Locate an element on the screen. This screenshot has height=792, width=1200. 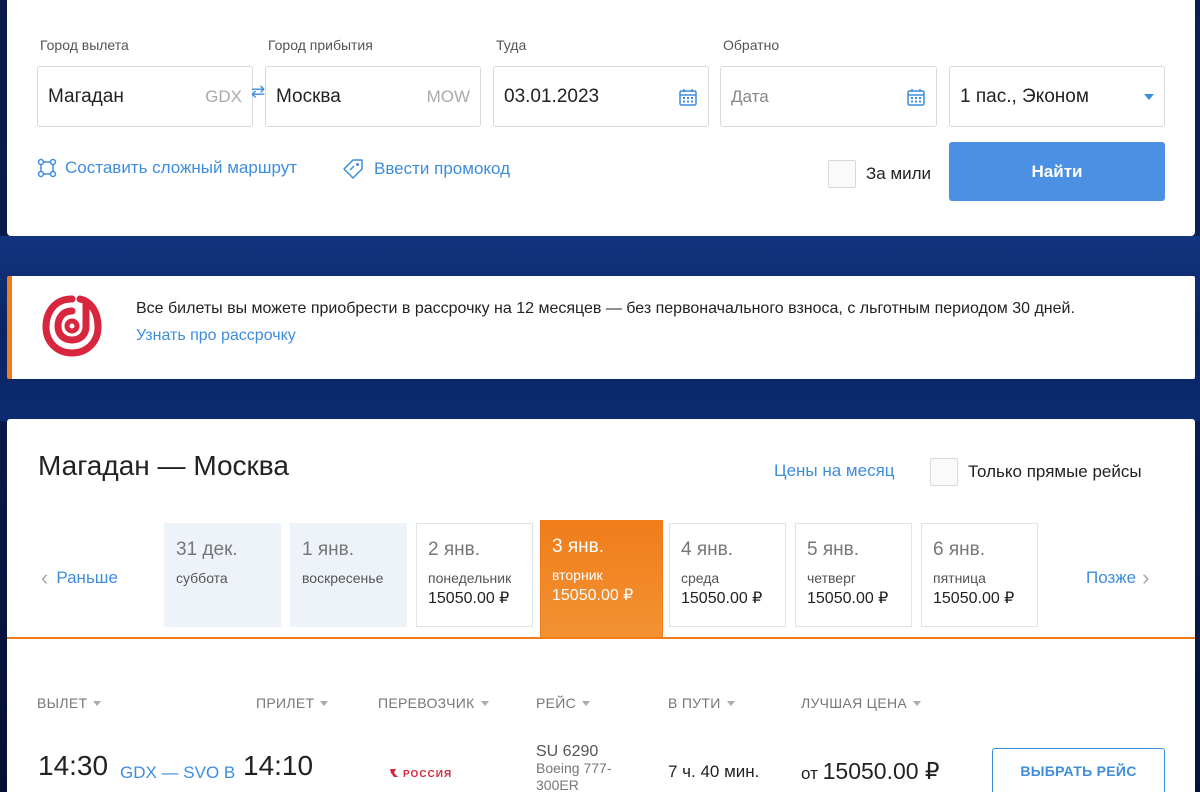
installment-logo-icon is located at coordinates (72, 326).